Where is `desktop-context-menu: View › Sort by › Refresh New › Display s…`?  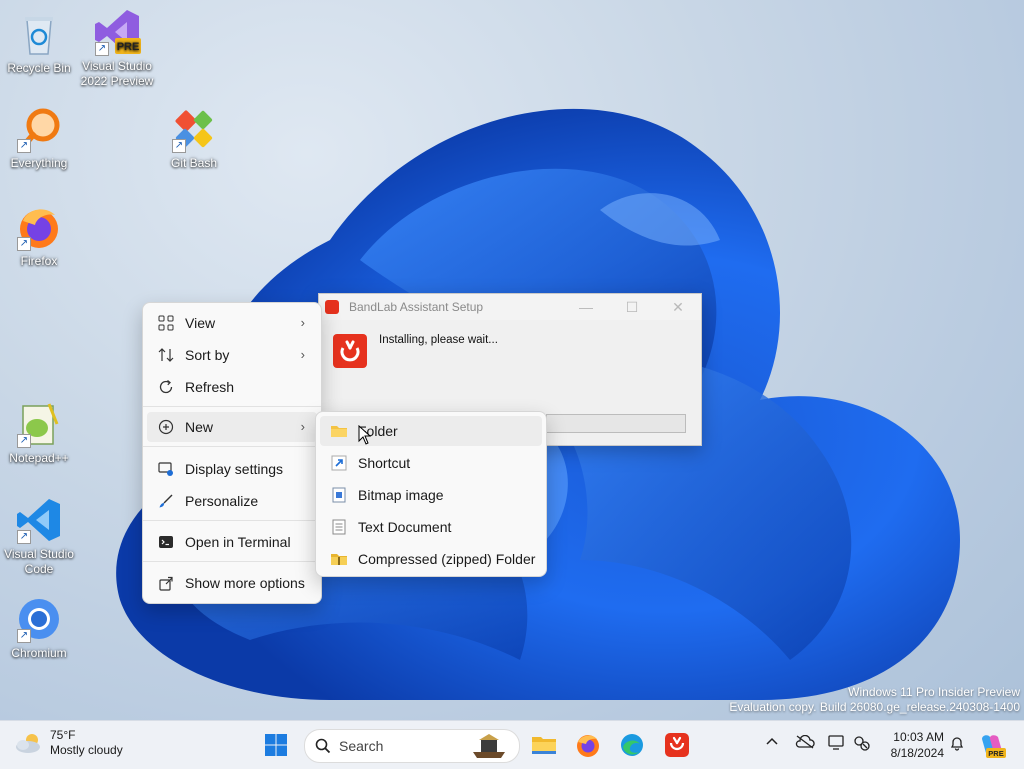 desktop-context-menu: View › Sort by › Refresh New › Display s… is located at coordinates (232, 453).